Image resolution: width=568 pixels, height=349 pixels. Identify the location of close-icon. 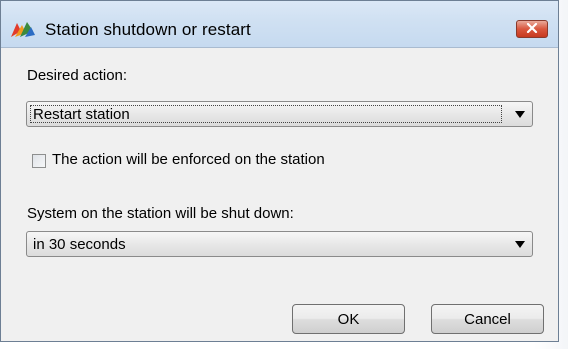
(532, 29).